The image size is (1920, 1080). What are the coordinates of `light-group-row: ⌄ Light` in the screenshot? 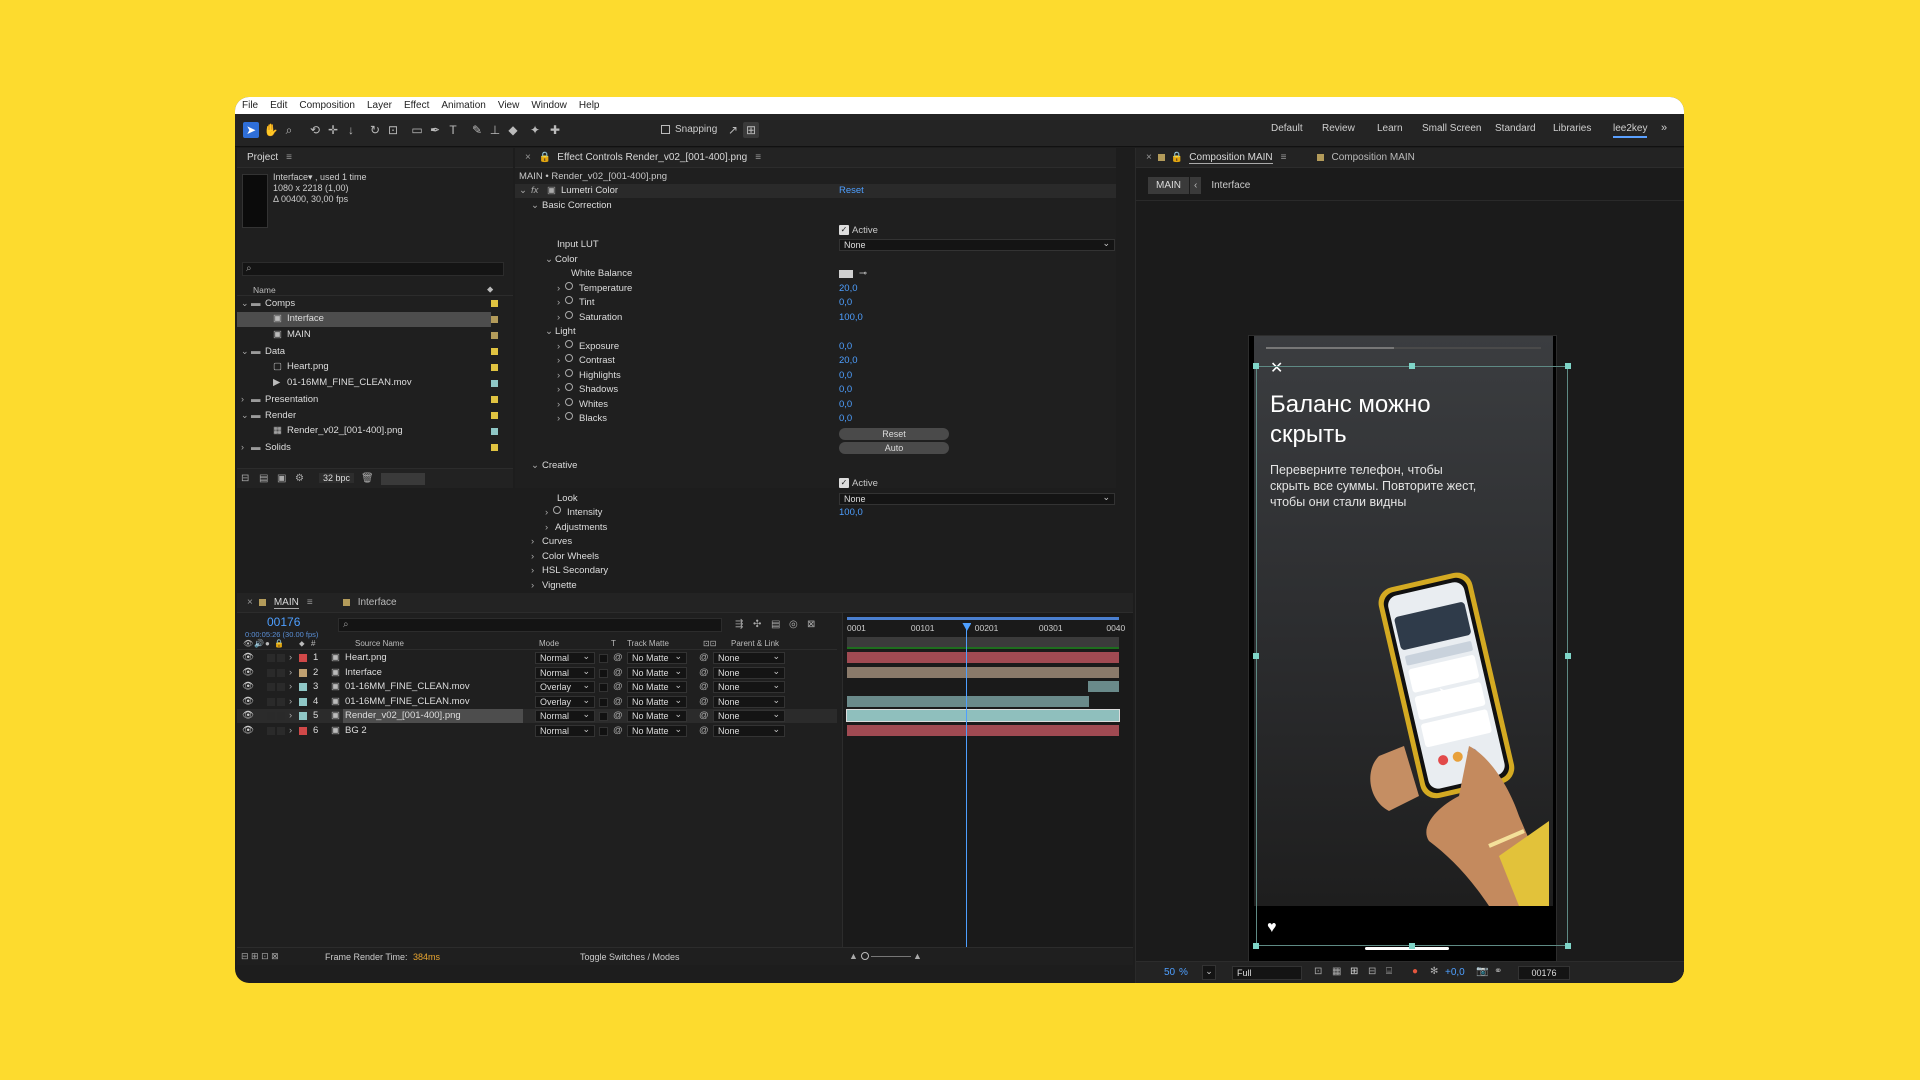 It's located at (815, 332).